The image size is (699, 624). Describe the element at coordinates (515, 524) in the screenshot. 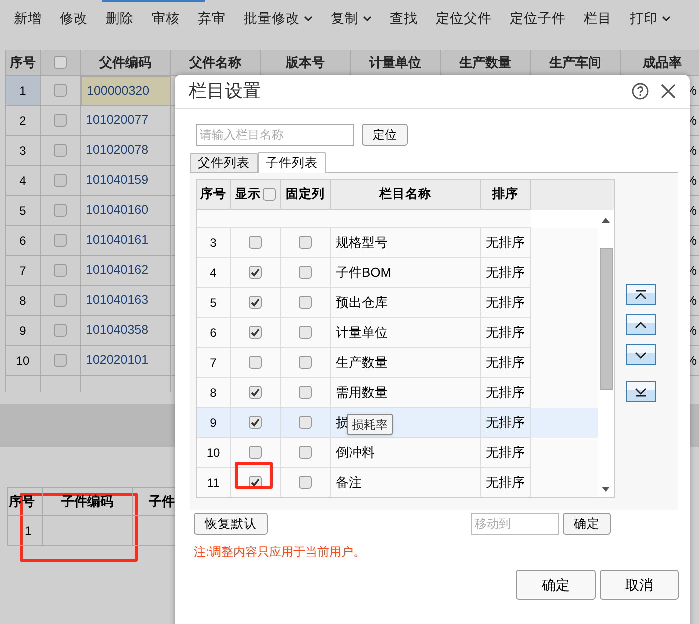

I see `move-to-field: 移动到` at that location.